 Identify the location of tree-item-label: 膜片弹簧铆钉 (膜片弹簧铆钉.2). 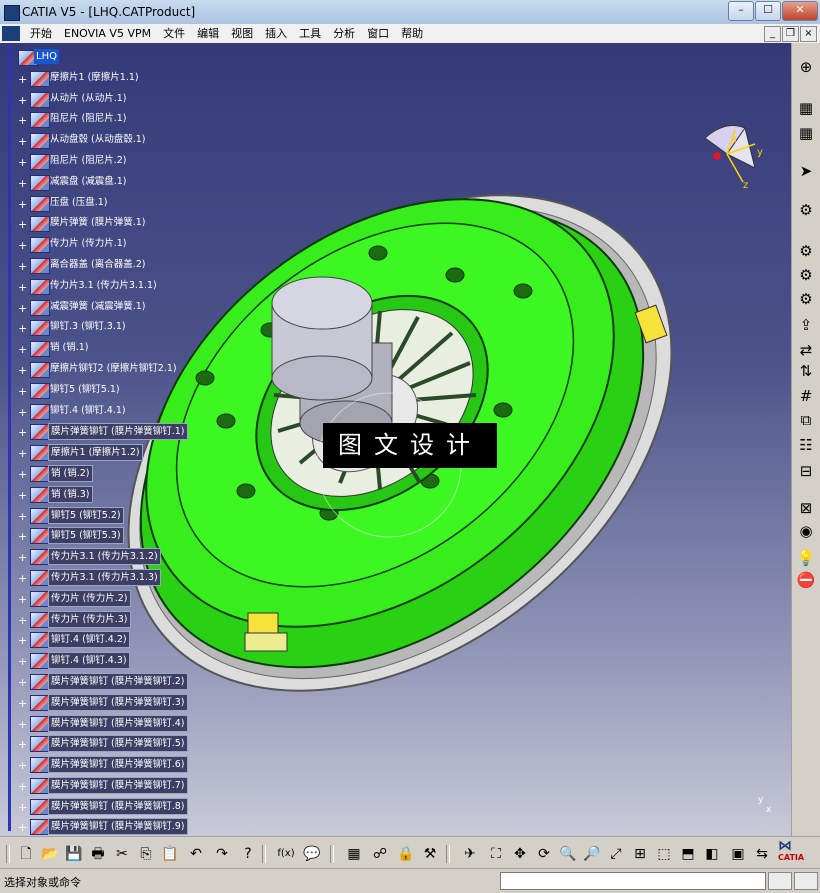
(118, 681).